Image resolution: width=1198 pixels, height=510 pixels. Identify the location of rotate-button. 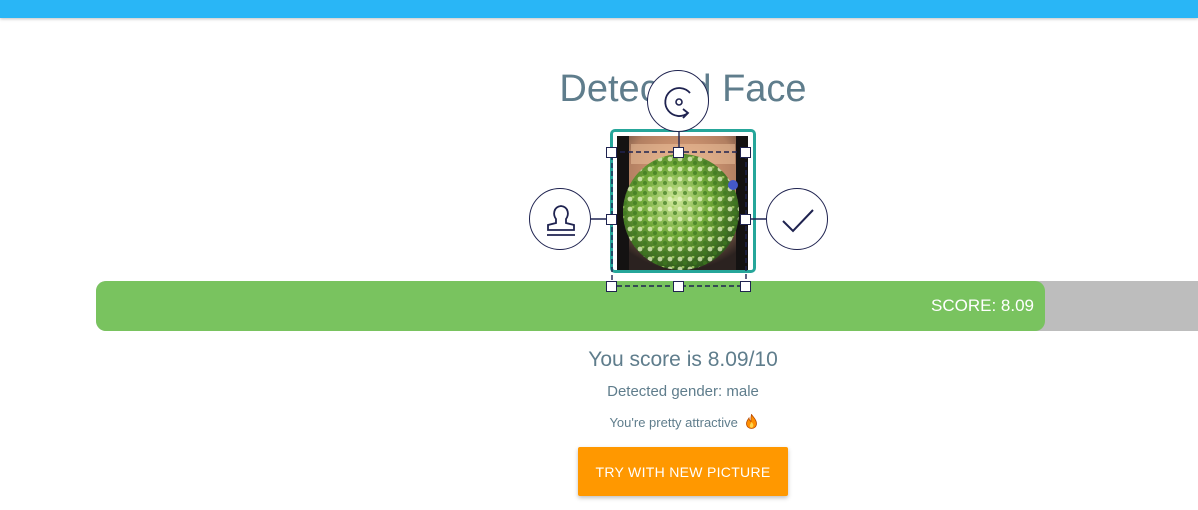
(678, 101).